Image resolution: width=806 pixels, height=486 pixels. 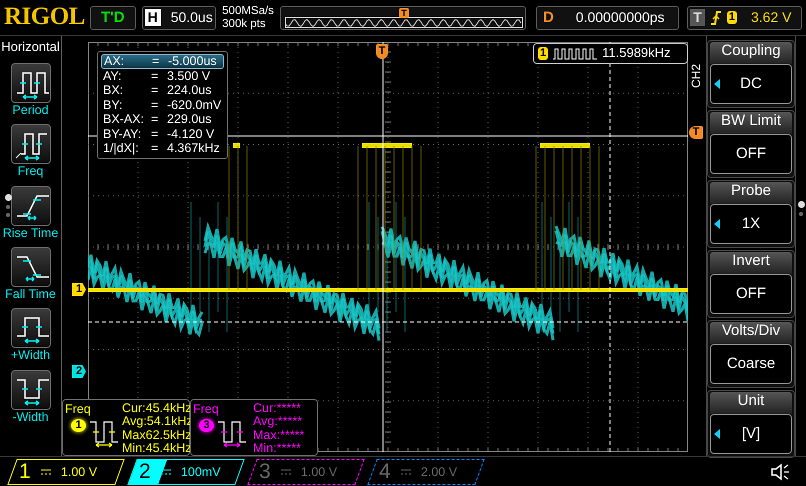 I want to click on cursor-row: BX-AX: = 229.0us, so click(x=162, y=119).